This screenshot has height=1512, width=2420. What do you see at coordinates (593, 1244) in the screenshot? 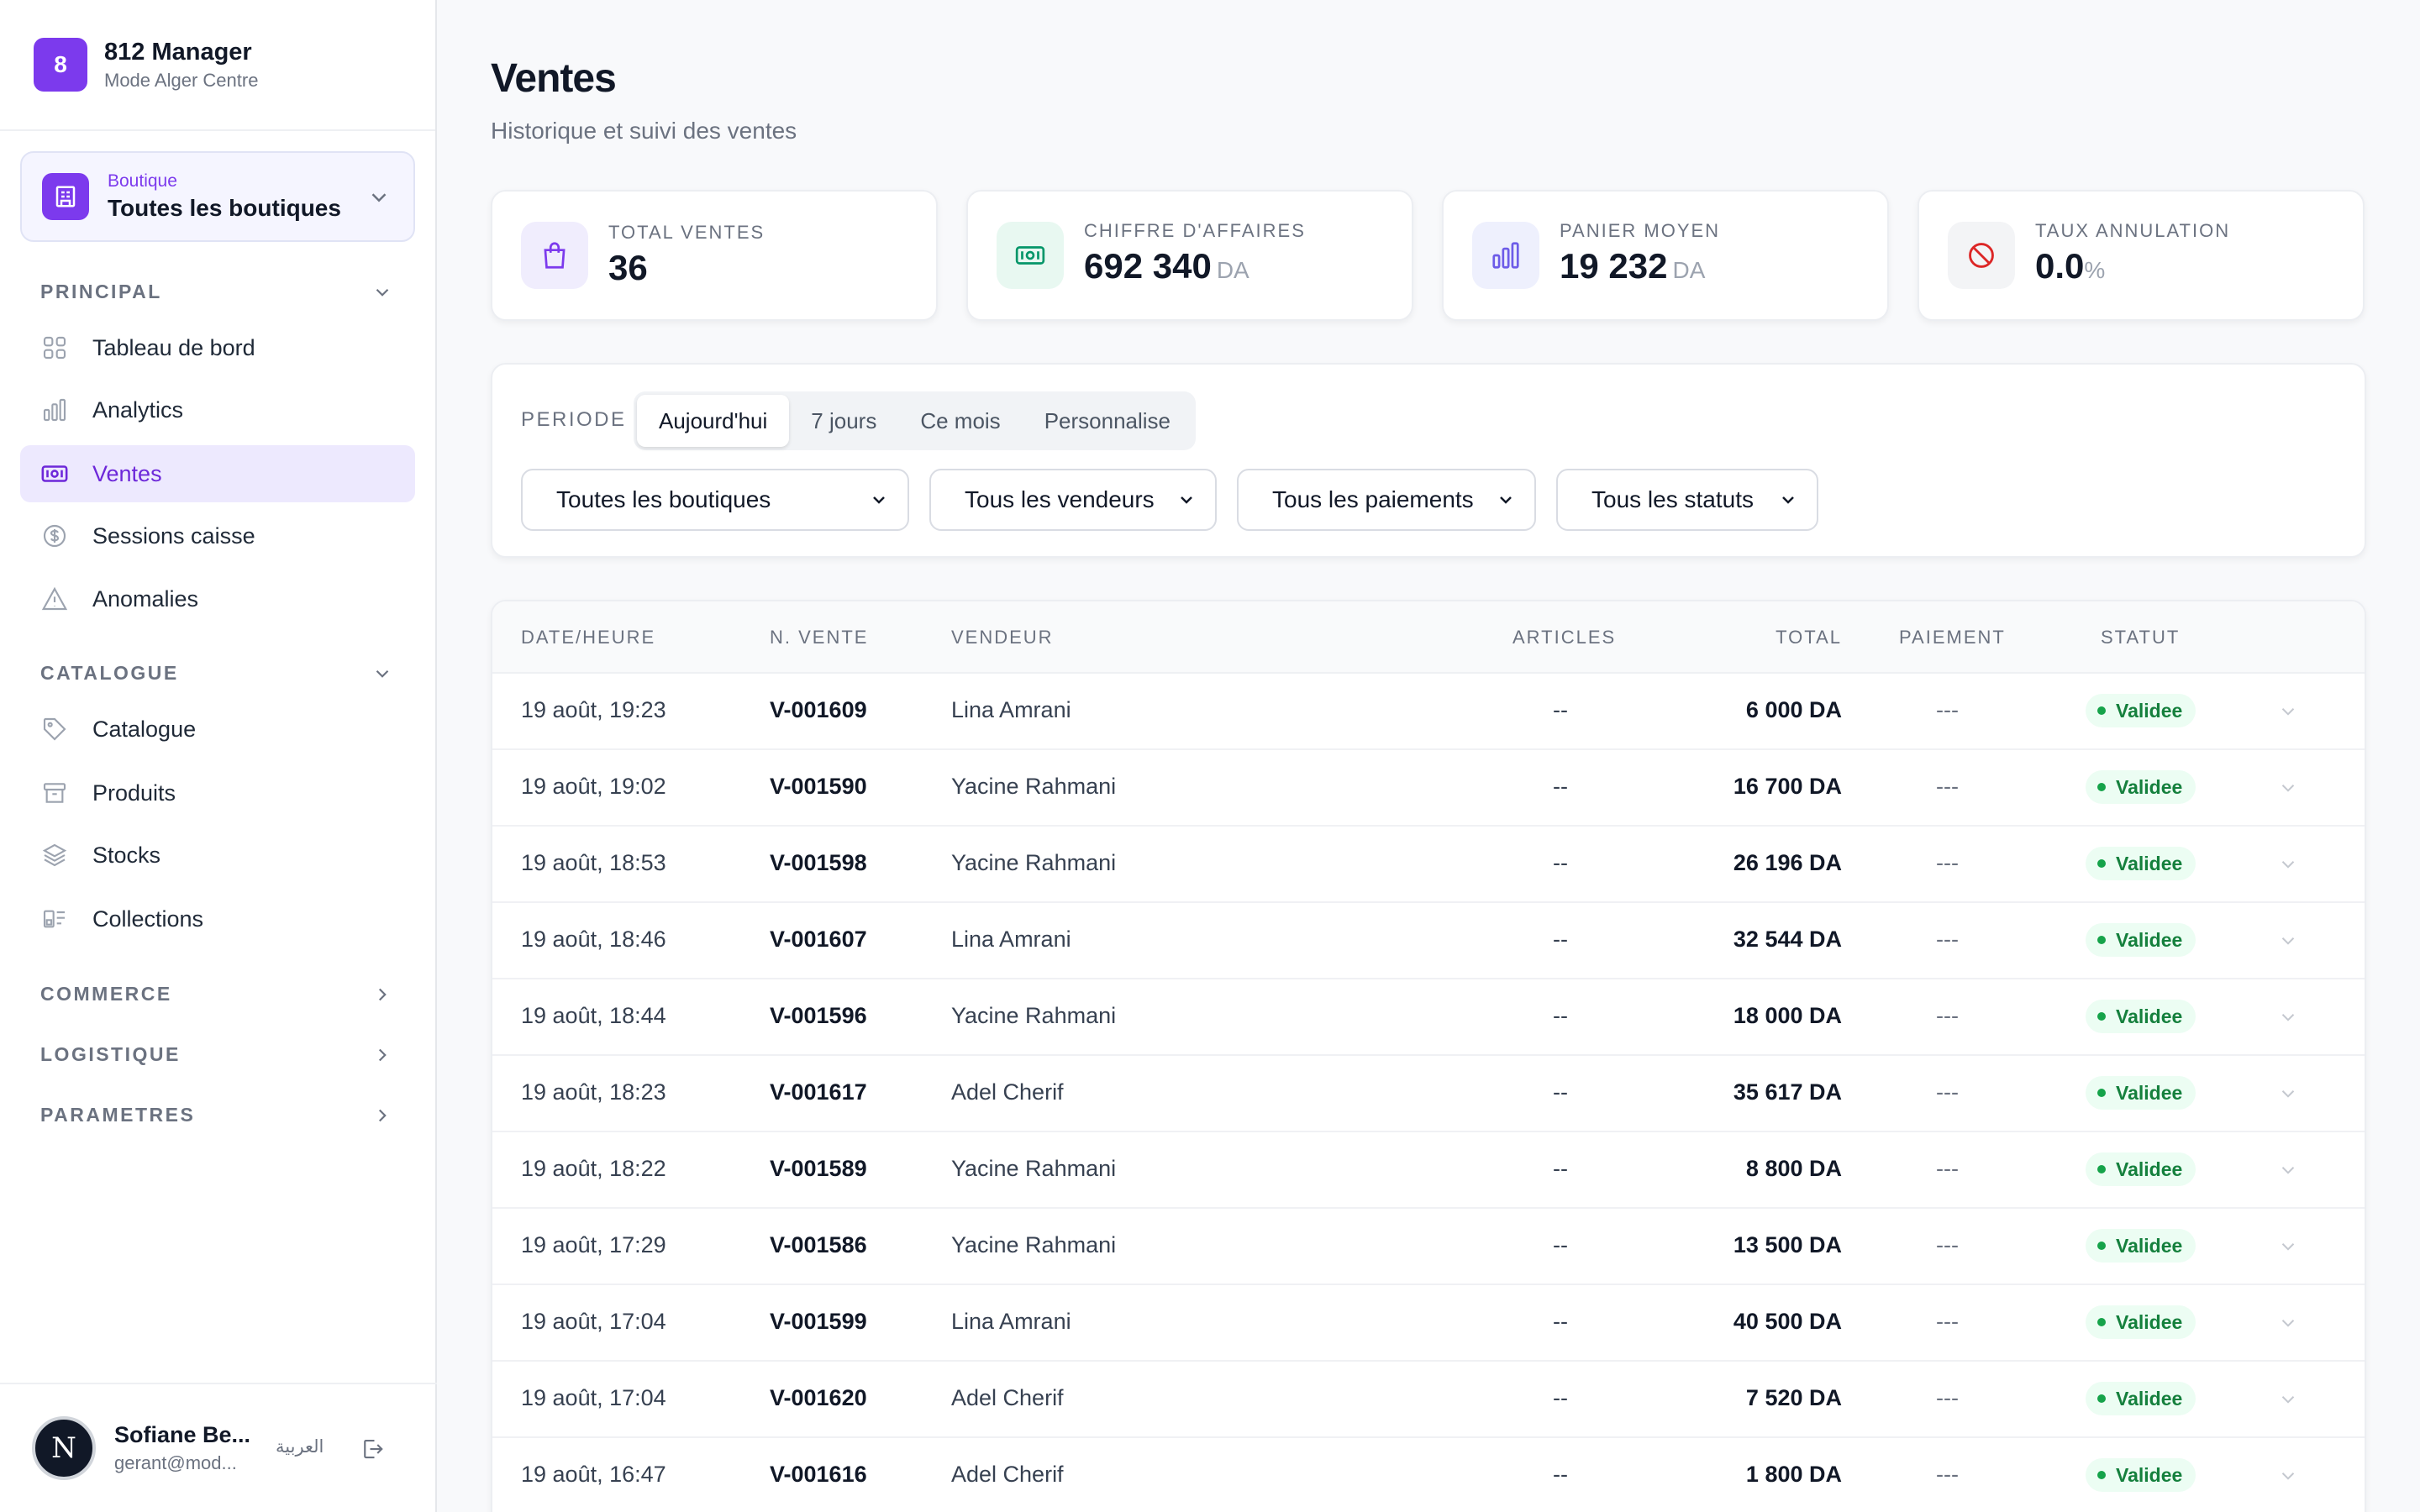
I see `cell-date: 19 août, 17:29` at bounding box center [593, 1244].